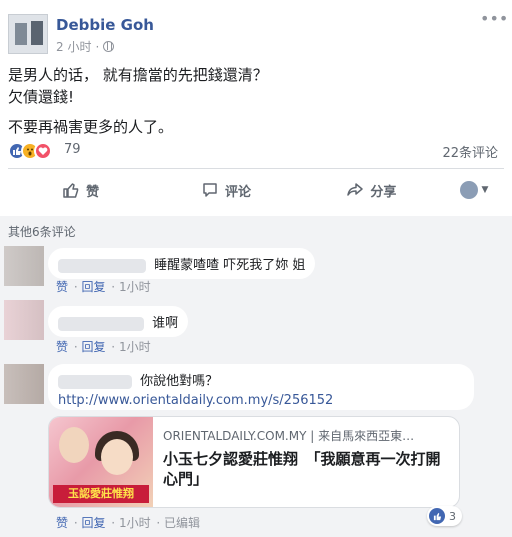  Describe the element at coordinates (42, 231) in the screenshot. I see `view-more-comments-link: 其他6条评论` at that location.